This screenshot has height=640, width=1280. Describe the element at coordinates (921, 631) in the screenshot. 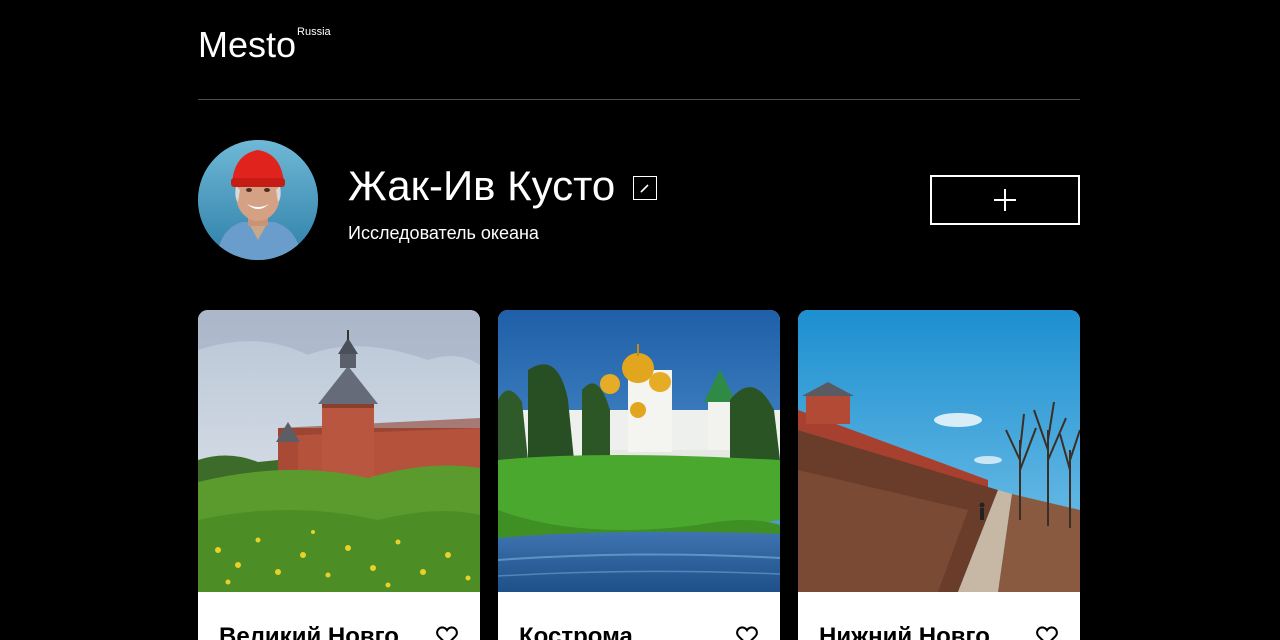

I see `card-title: Нижний Новгород` at that location.